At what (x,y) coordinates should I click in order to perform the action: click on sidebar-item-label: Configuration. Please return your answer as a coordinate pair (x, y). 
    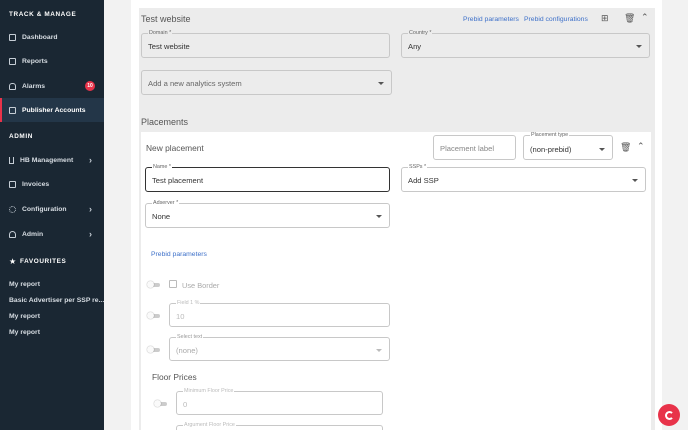
    Looking at the image, I should click on (44, 209).